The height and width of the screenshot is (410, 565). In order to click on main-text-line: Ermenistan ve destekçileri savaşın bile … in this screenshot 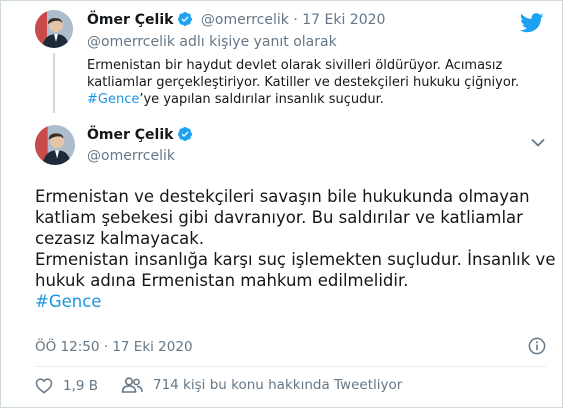, I will do `click(282, 196)`.